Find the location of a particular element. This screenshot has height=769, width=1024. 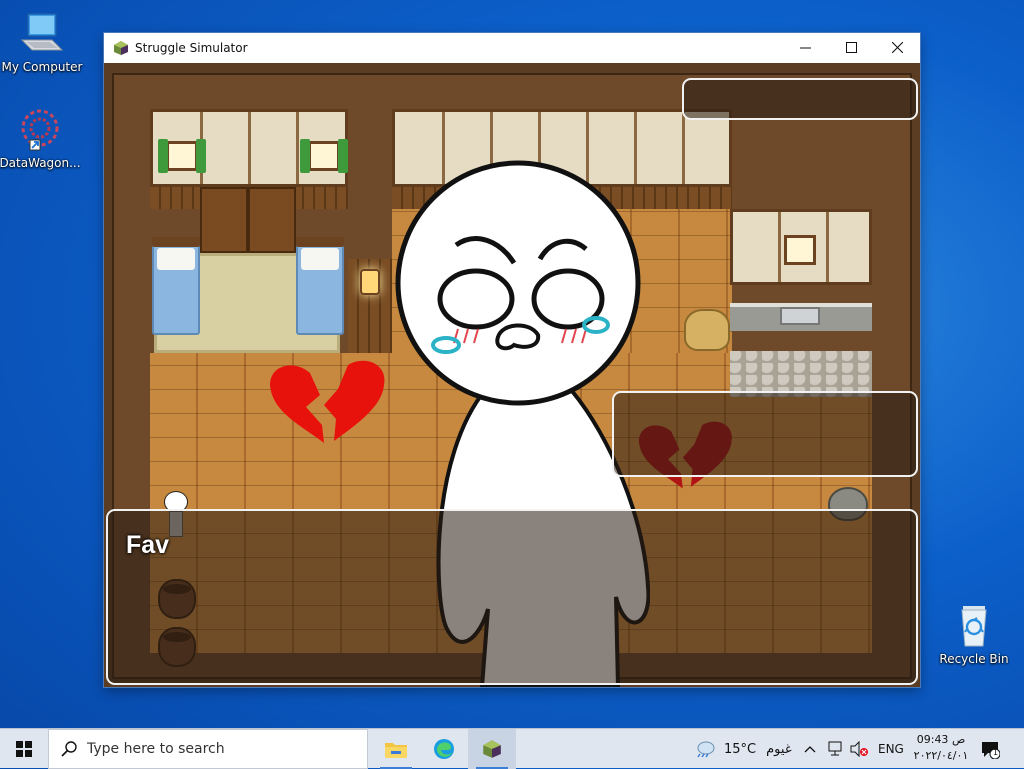

bedroom-window-left is located at coordinates (182, 156).